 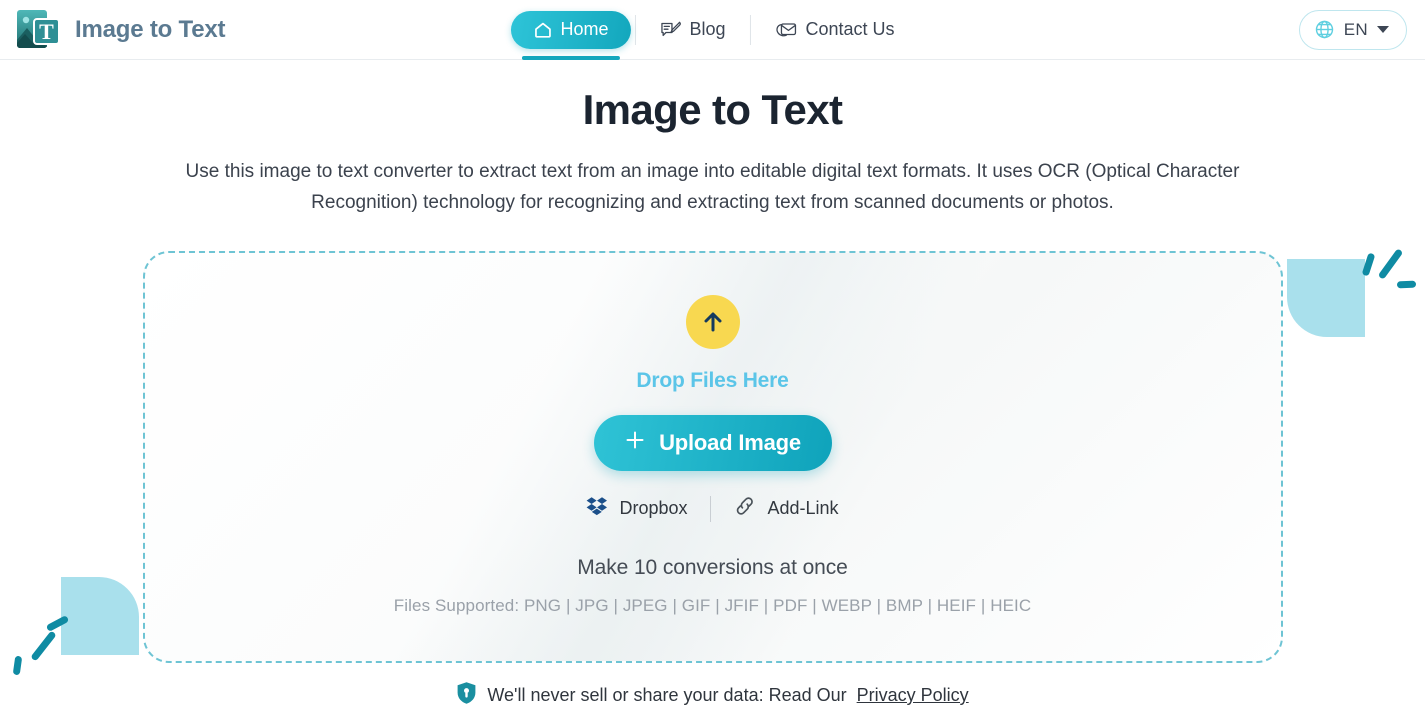 What do you see at coordinates (1388, 274) in the screenshot?
I see `decorative-sparks-top-right` at bounding box center [1388, 274].